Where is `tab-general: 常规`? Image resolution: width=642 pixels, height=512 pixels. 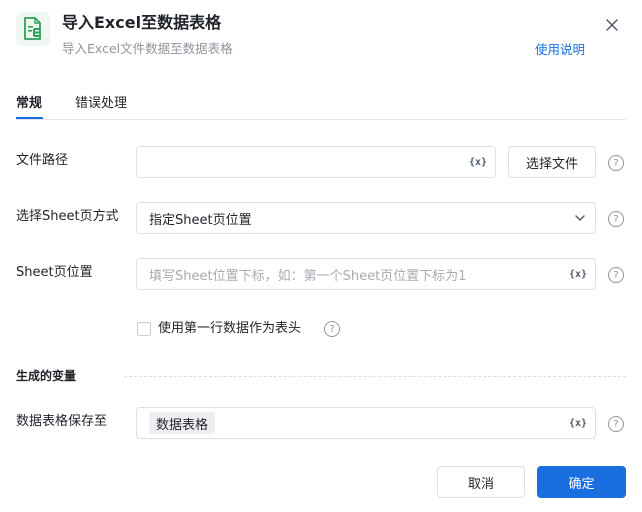 tab-general: 常规 is located at coordinates (29, 104).